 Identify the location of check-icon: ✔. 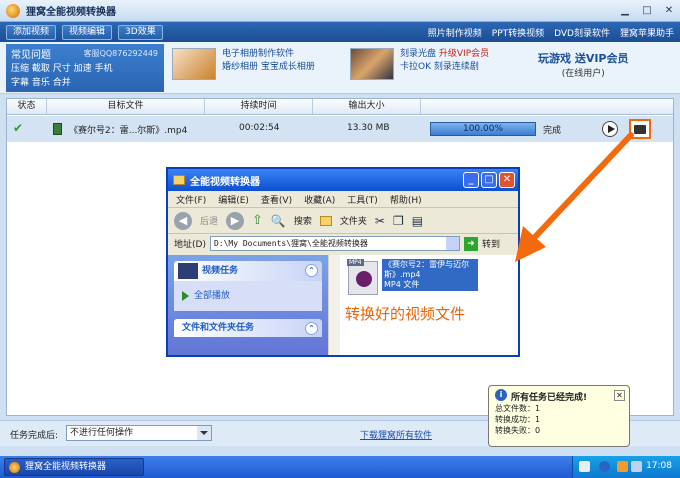
(18, 128).